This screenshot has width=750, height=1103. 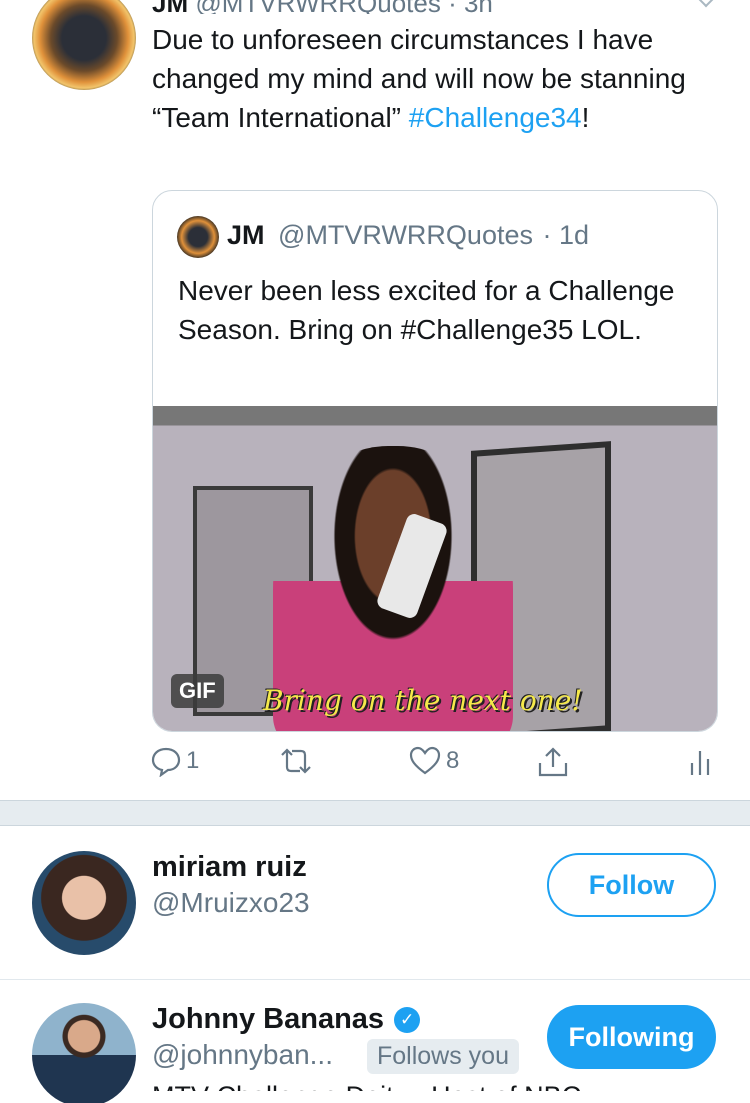 I want to click on quoted-time: · 1d, so click(x=566, y=235).